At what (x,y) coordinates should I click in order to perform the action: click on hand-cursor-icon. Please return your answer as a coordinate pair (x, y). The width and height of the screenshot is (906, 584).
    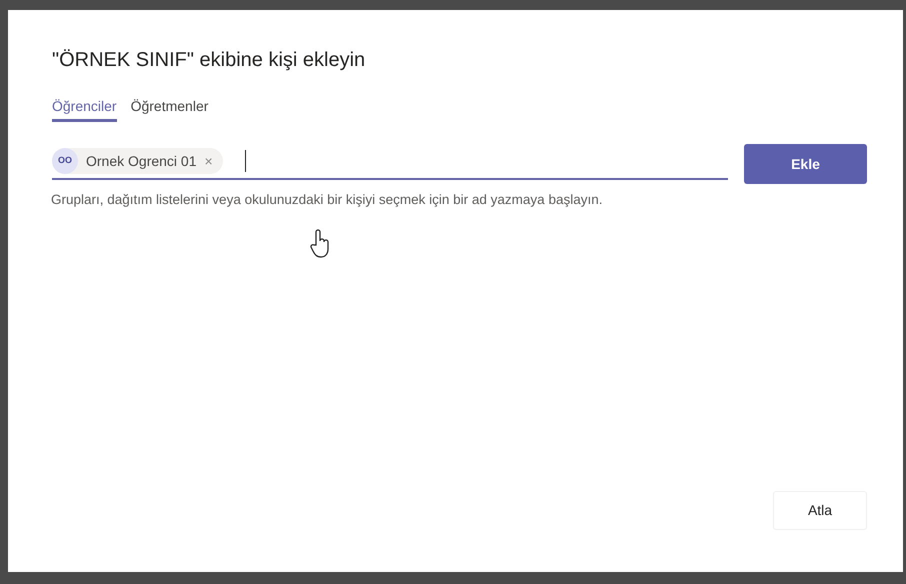
    Looking at the image, I should click on (320, 244).